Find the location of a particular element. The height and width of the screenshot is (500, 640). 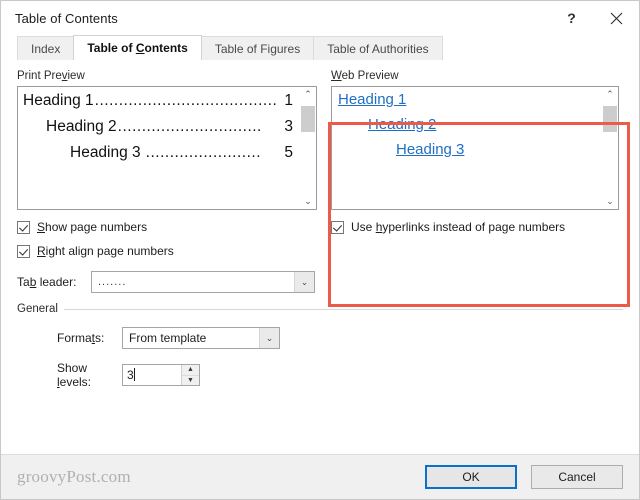

tab-label: Table of Contents is located at coordinates (137, 48).